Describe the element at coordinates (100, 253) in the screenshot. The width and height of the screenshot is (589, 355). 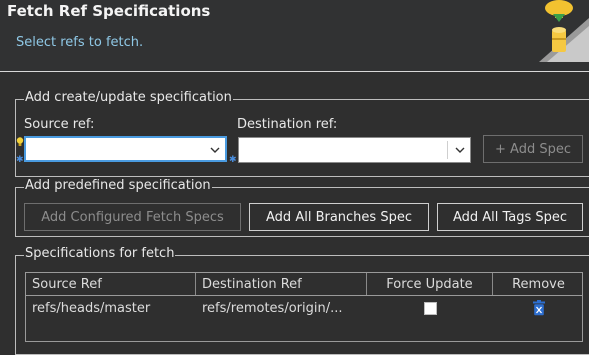
I see `fetch-specs-group-title: Specifications for fetch` at that location.